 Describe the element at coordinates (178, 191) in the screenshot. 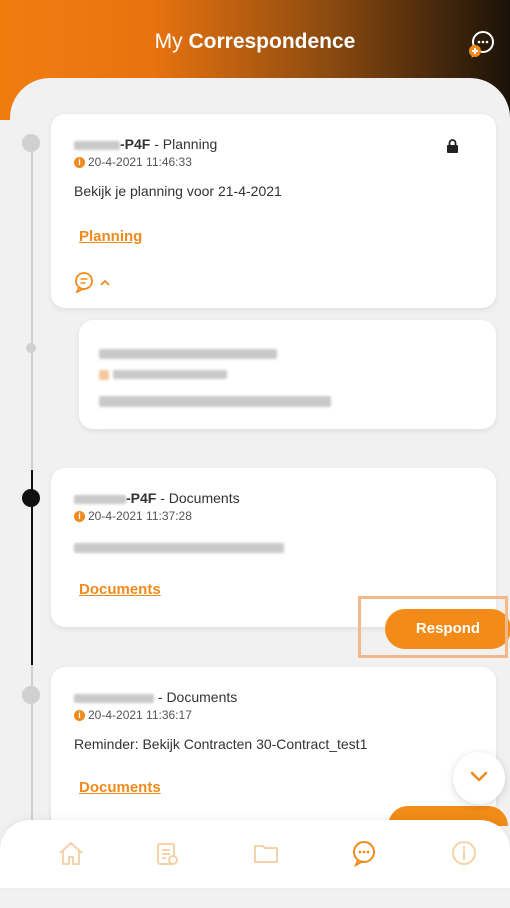

I see `message-text: Bekijk je planning voor 21-4-2021` at that location.